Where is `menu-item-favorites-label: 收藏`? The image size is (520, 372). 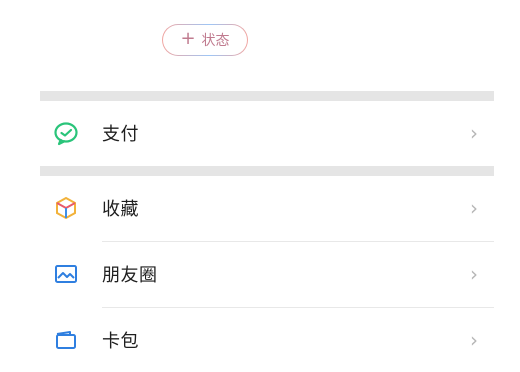
menu-item-favorites-label: 收藏 is located at coordinates (120, 209).